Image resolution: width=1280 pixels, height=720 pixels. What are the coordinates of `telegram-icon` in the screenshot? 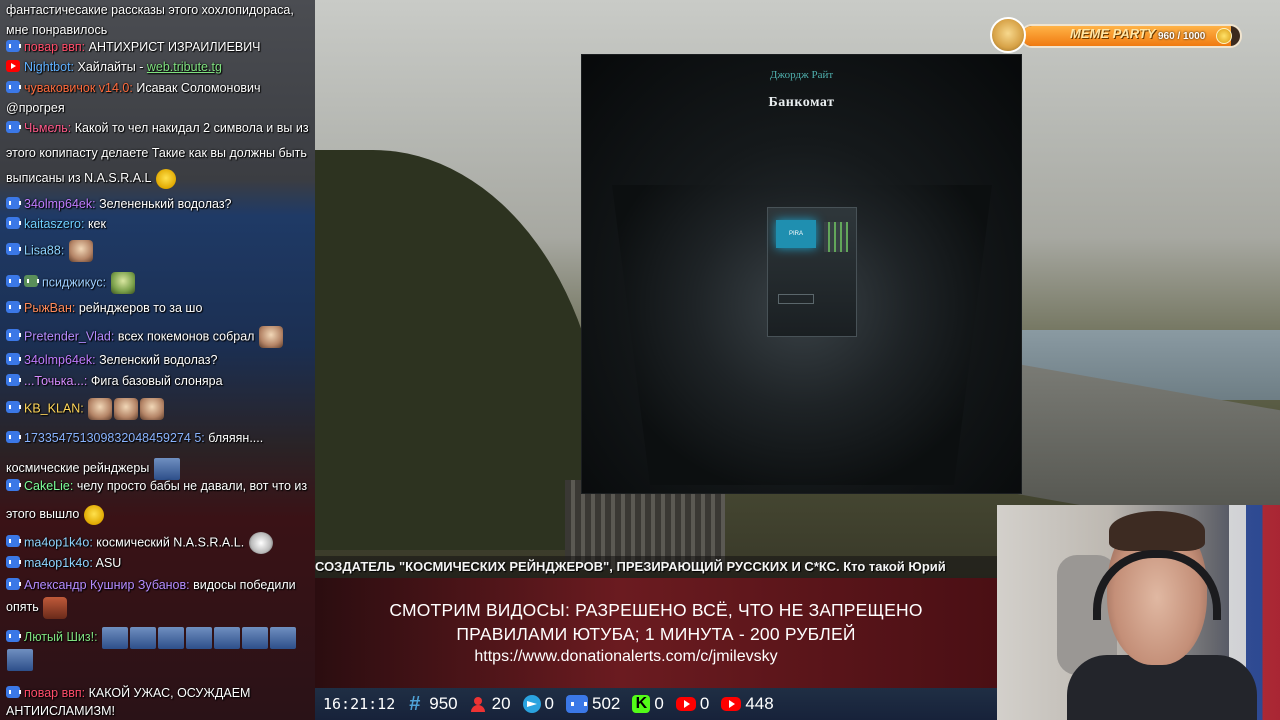 It's located at (531, 704).